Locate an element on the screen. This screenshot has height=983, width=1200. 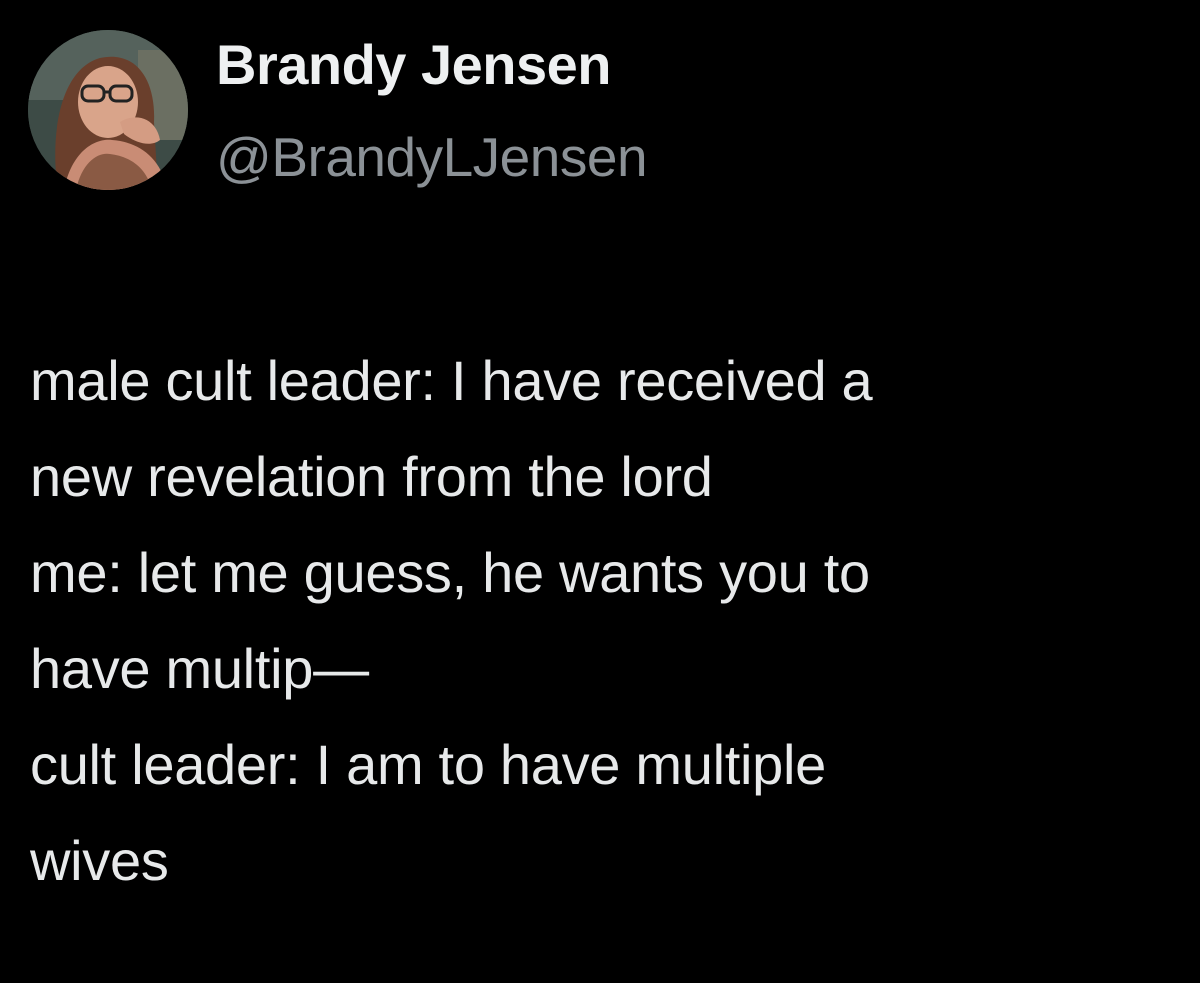
author-handle: @BrandyLJensen is located at coordinates (432, 157).